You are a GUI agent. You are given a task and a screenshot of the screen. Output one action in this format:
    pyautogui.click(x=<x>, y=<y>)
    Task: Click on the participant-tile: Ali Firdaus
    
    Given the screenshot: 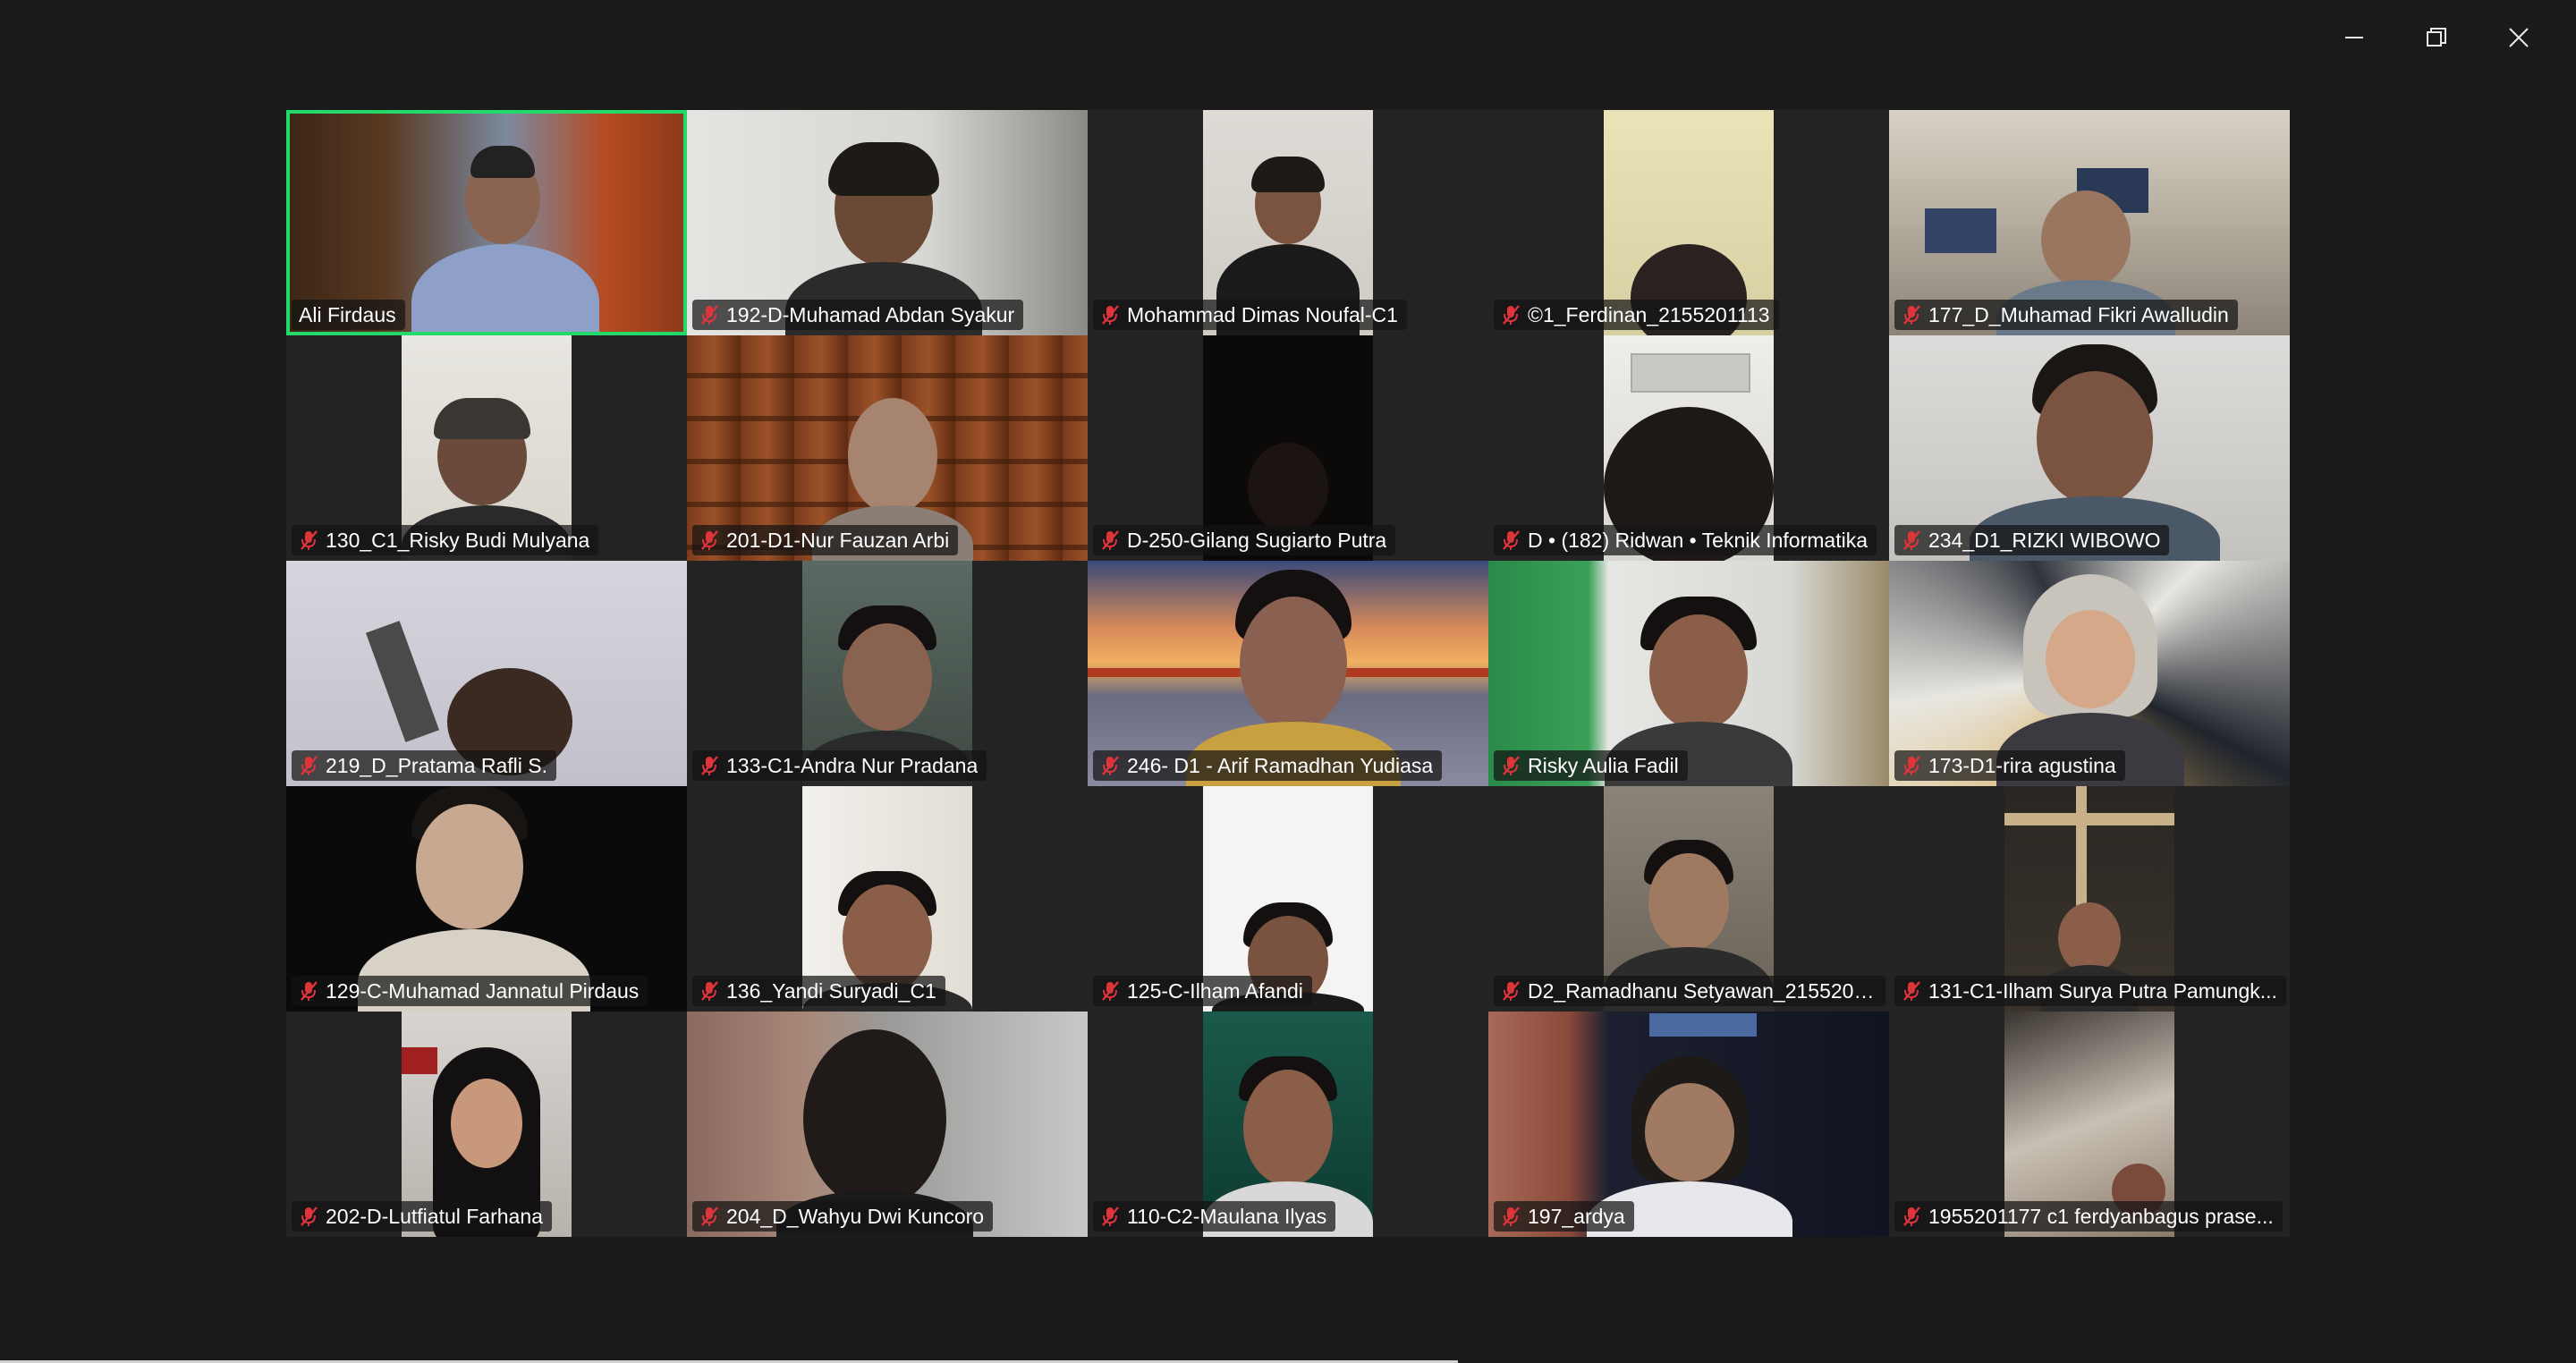 What is the action you would take?
    pyautogui.click(x=486, y=222)
    